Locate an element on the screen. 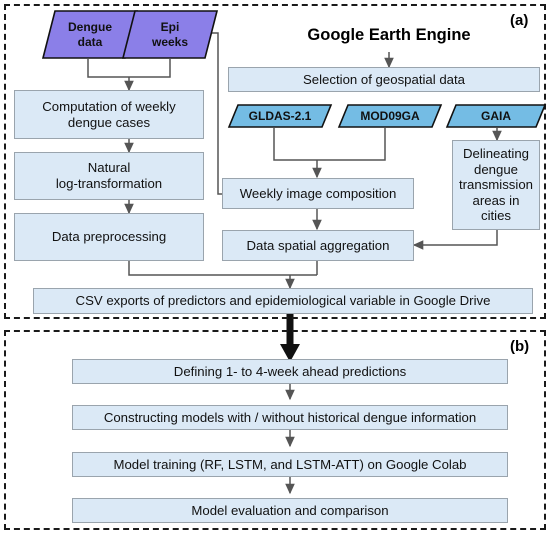 Image resolution: width=550 pixels, height=534 pixels. defining-predictions-box: Defining 1- to 4-week ahead predictions is located at coordinates (290, 371).